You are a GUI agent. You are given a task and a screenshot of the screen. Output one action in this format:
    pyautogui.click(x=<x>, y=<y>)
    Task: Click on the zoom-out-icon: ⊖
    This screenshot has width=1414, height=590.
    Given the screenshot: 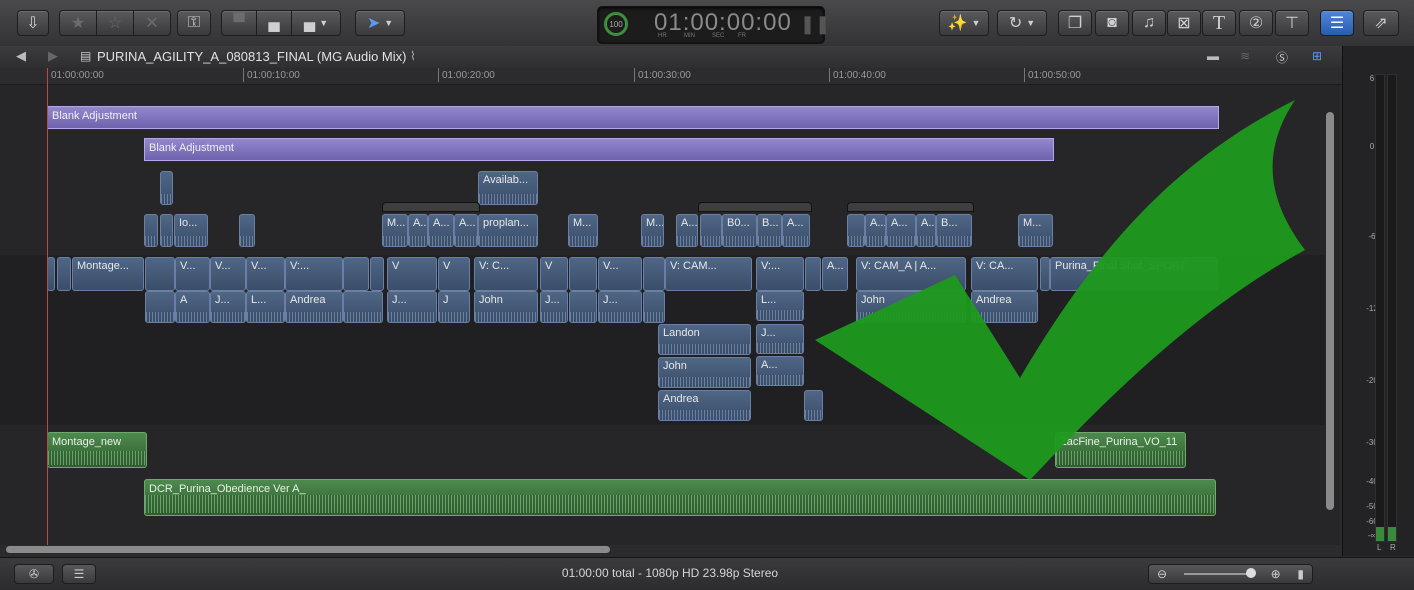 What is the action you would take?
    pyautogui.click(x=1162, y=574)
    